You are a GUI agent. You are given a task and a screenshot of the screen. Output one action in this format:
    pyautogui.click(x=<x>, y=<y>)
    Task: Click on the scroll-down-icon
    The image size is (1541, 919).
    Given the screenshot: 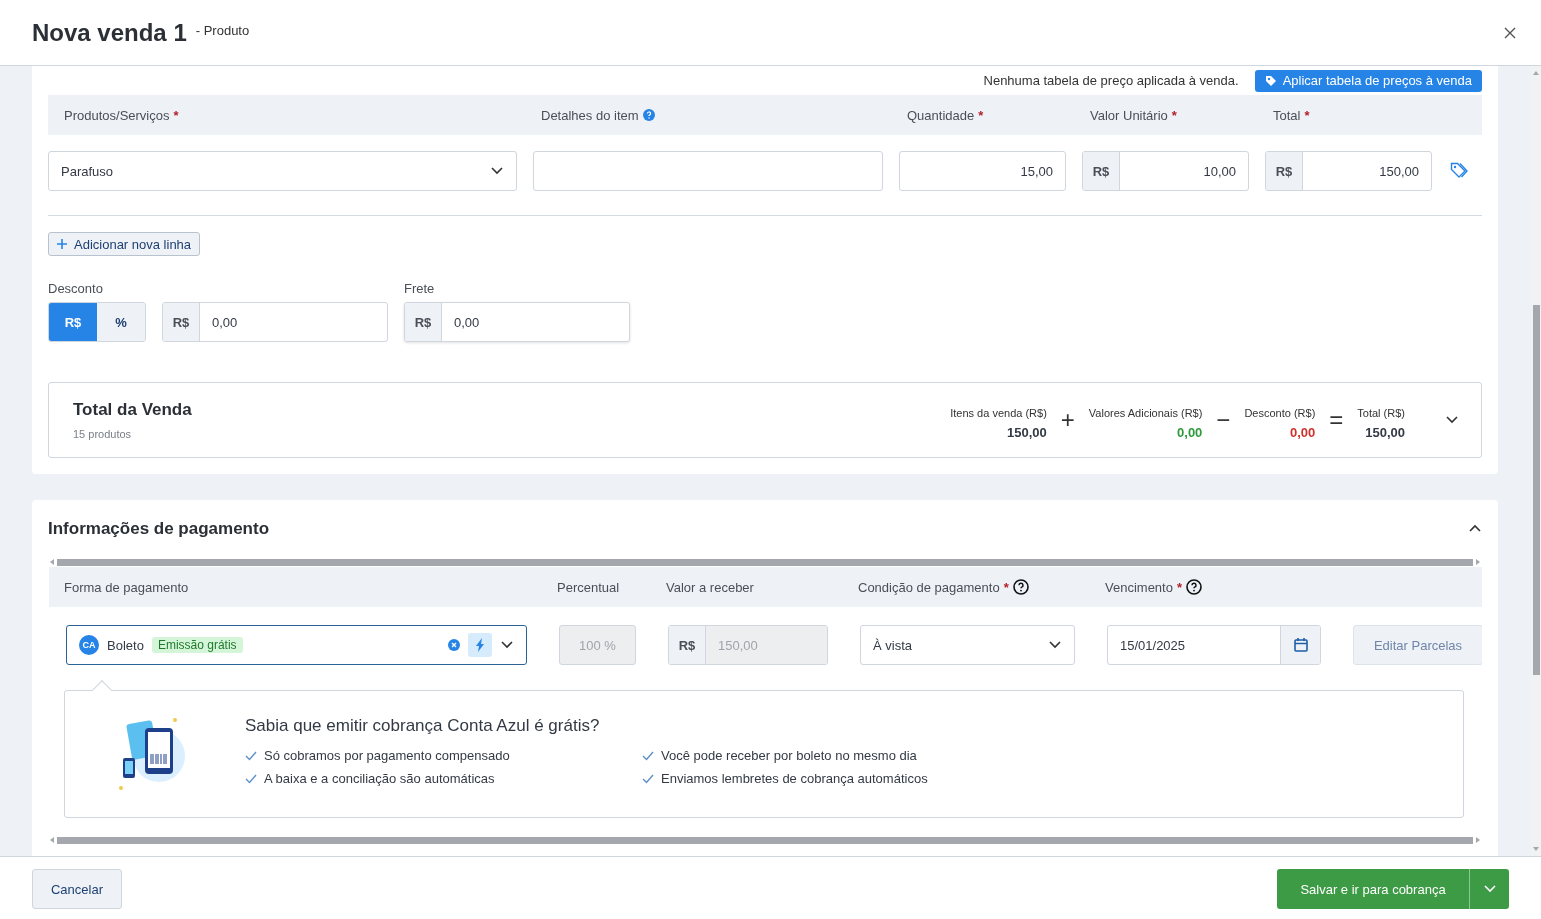 What is the action you would take?
    pyautogui.click(x=1536, y=849)
    